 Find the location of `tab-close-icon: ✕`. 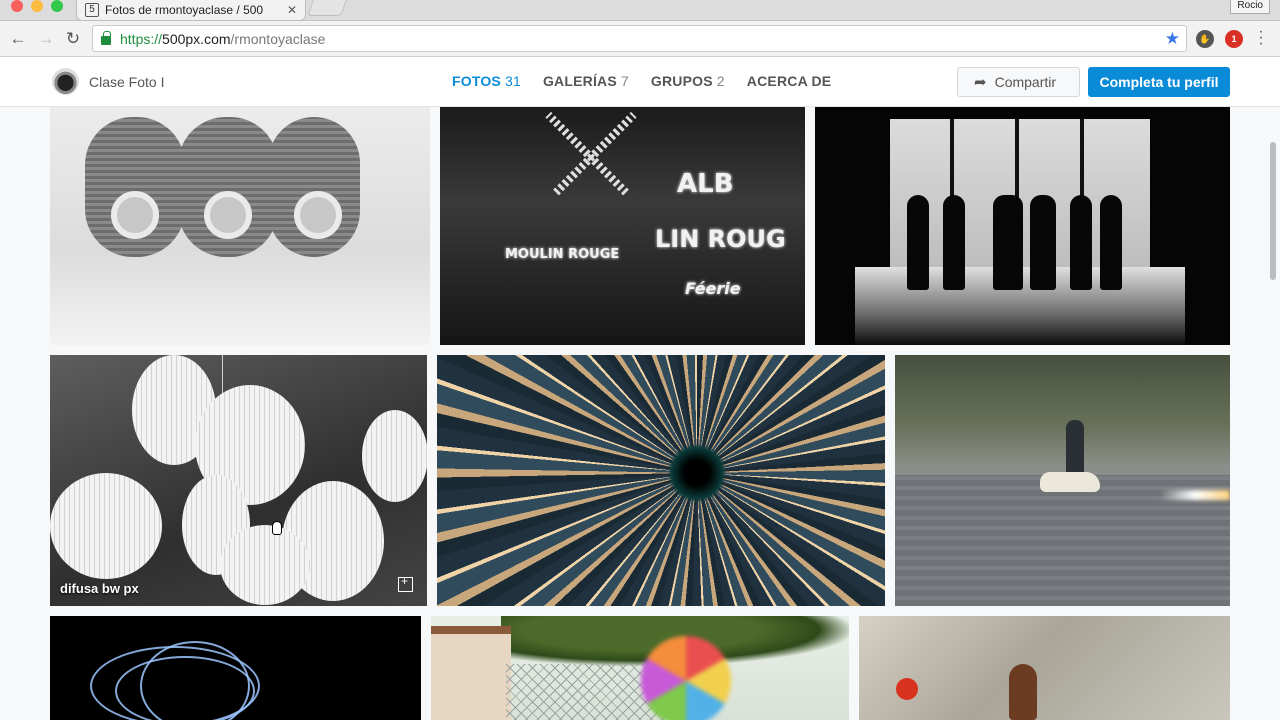

tab-close-icon: ✕ is located at coordinates (292, 10).